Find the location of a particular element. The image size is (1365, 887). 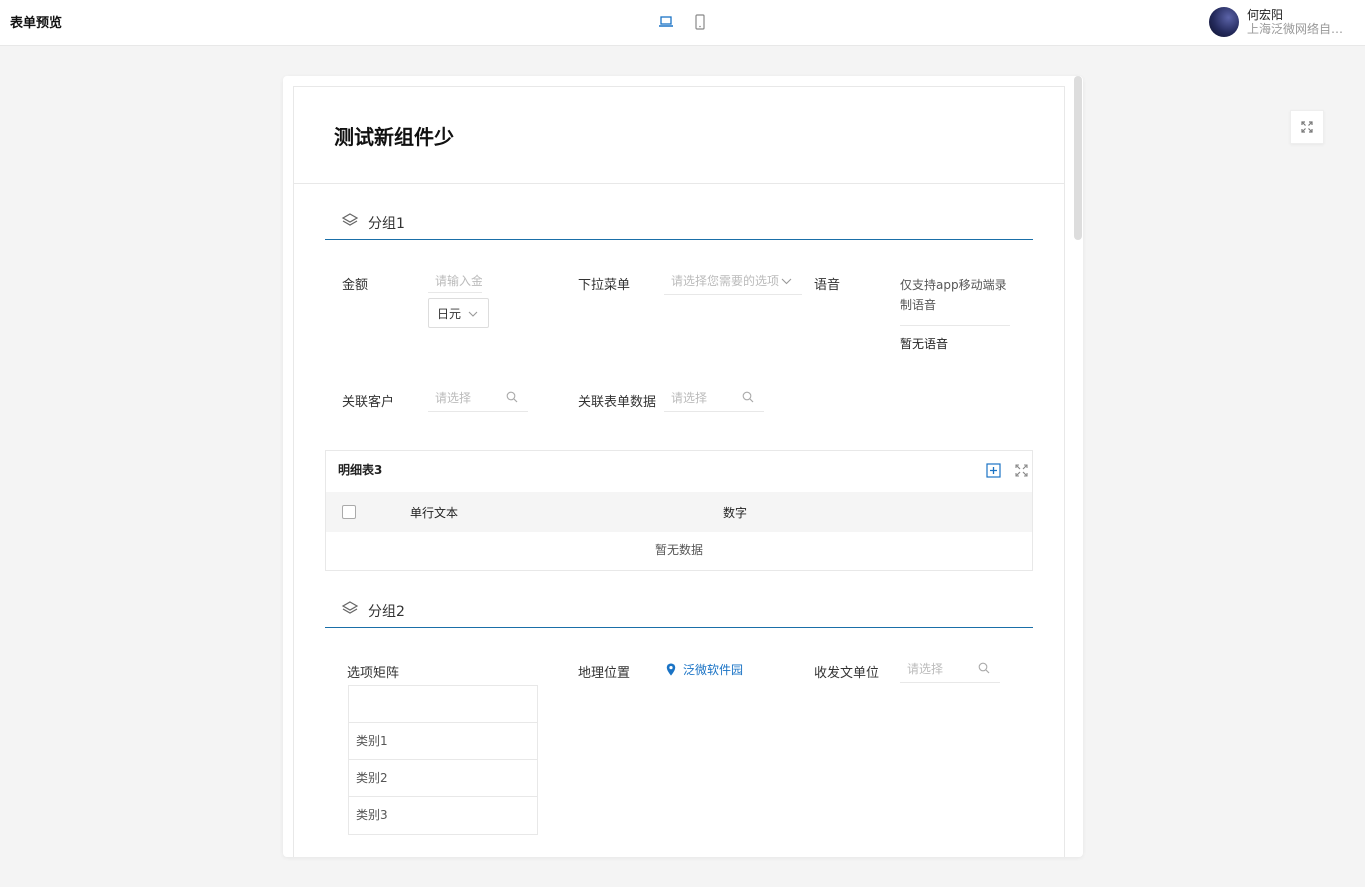

detail-table: 明细表3 单行文本 数字 暂无数据 is located at coordinates (679, 510).